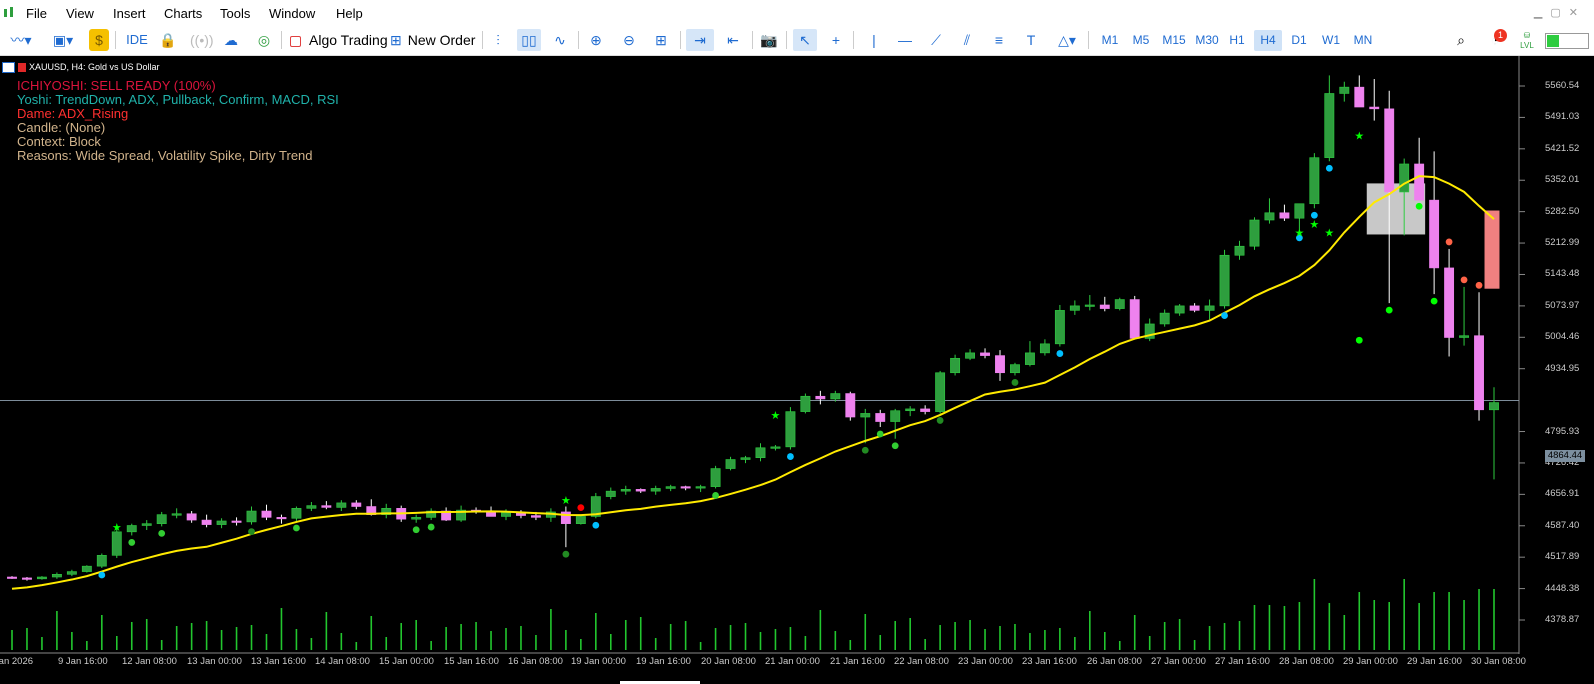 This screenshot has height=684, width=1594. I want to click on close-icon: ✕, so click(1577, 13).